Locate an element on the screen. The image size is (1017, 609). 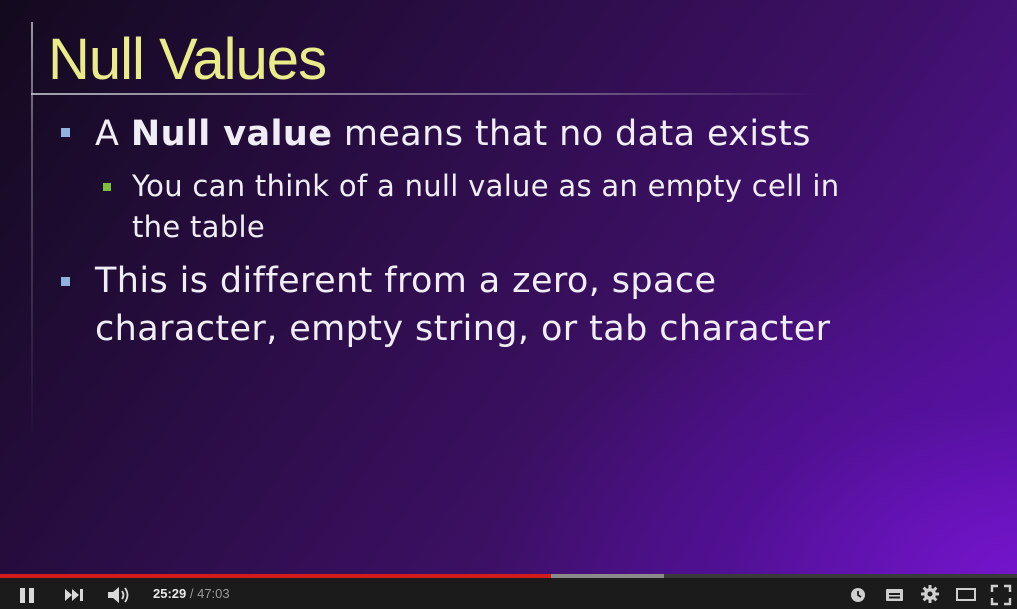
duration: 47:03 is located at coordinates (213, 593).